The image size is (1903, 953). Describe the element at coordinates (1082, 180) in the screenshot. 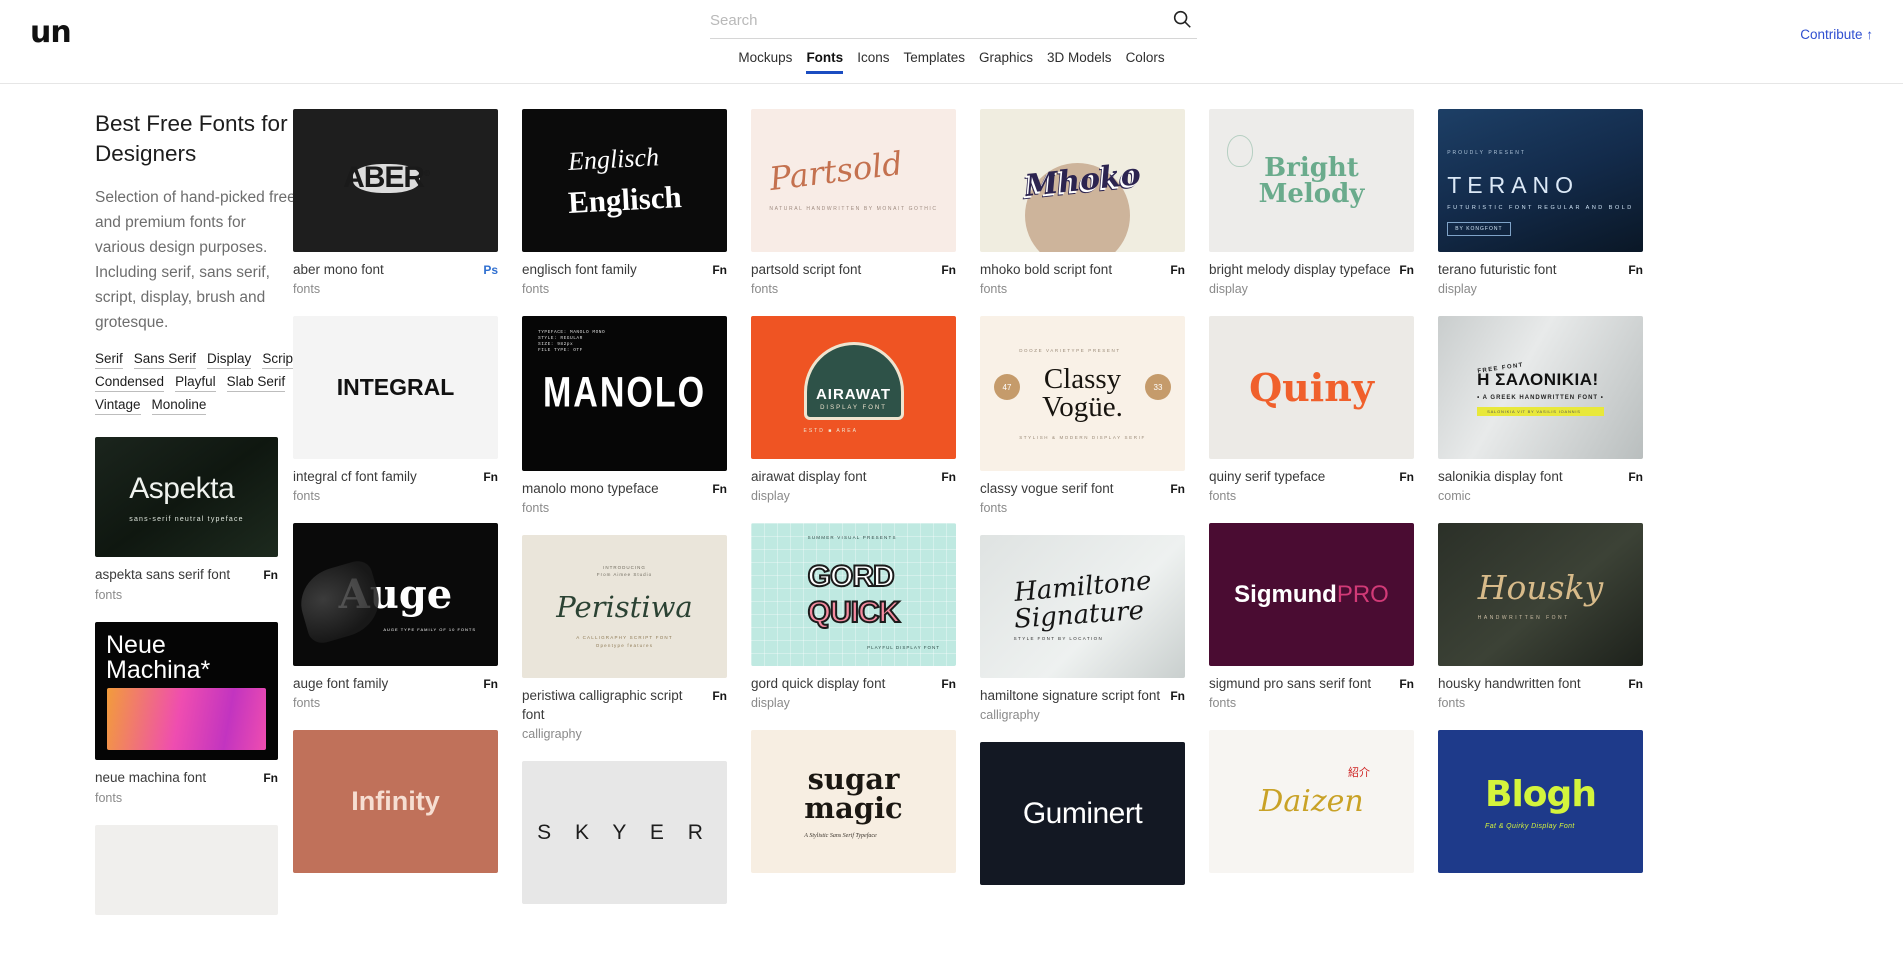

I see `font-card-thumbnail: Mhoko` at that location.